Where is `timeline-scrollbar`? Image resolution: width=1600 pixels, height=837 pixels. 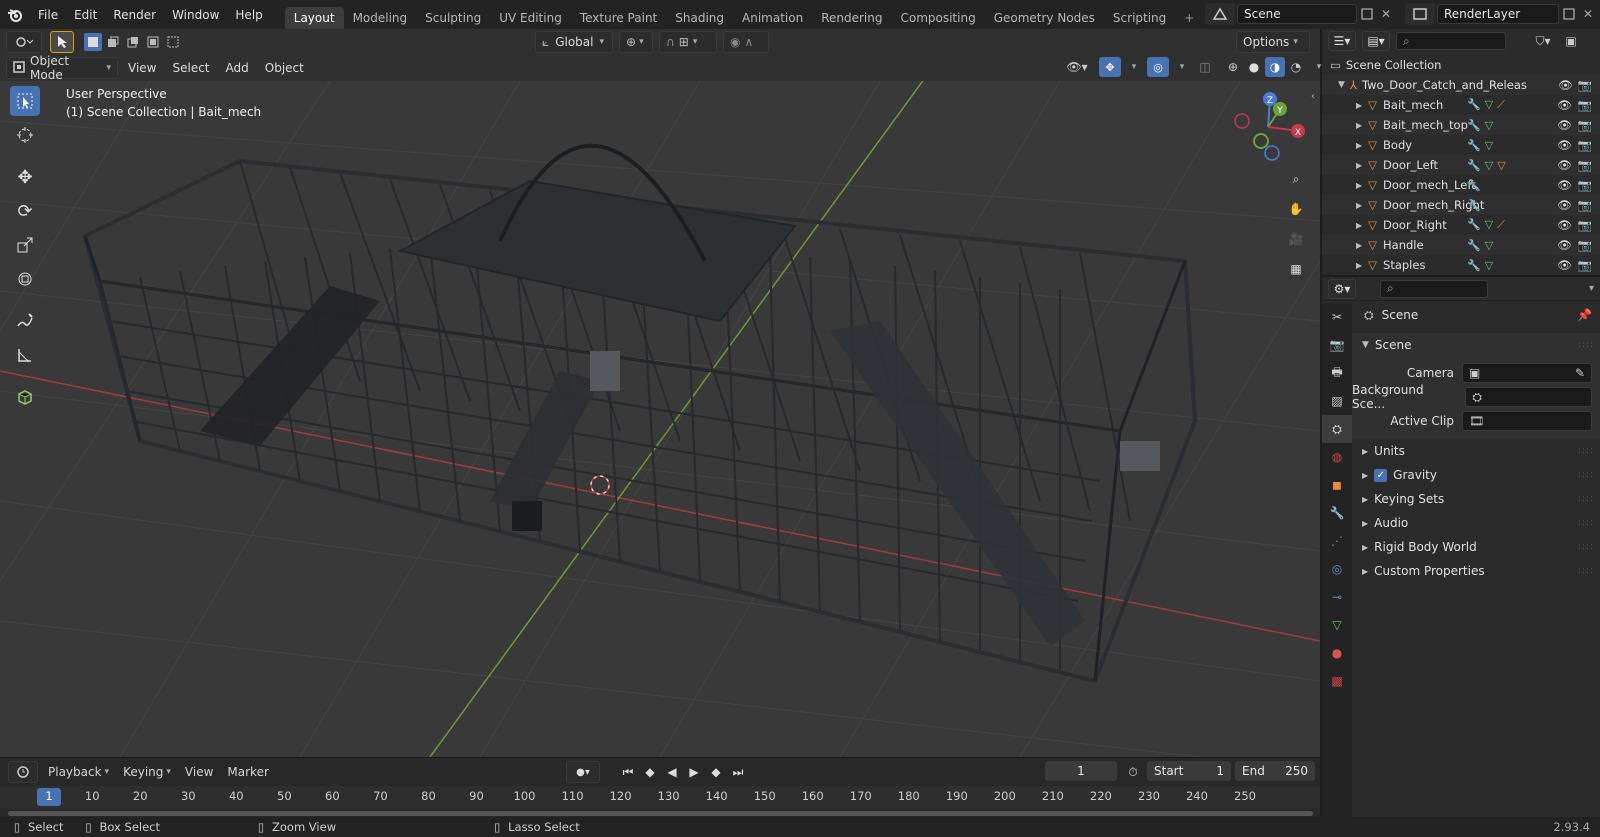 timeline-scrollbar is located at coordinates (660, 813).